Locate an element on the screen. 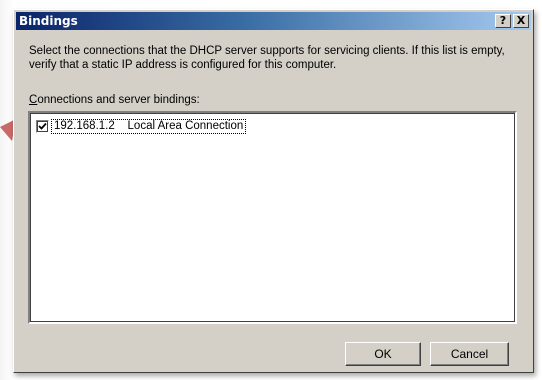 The height and width of the screenshot is (380, 542). binding-checkbox is located at coordinates (42, 126).